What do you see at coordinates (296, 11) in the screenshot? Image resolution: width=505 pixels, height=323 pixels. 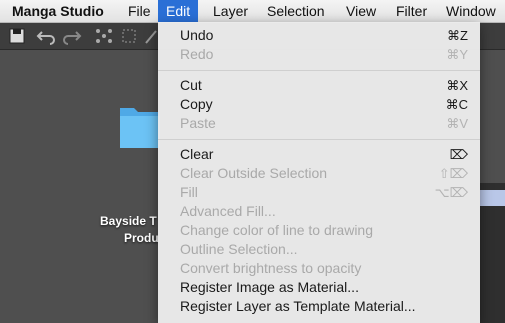 I see `menu-selection: Selection` at bounding box center [296, 11].